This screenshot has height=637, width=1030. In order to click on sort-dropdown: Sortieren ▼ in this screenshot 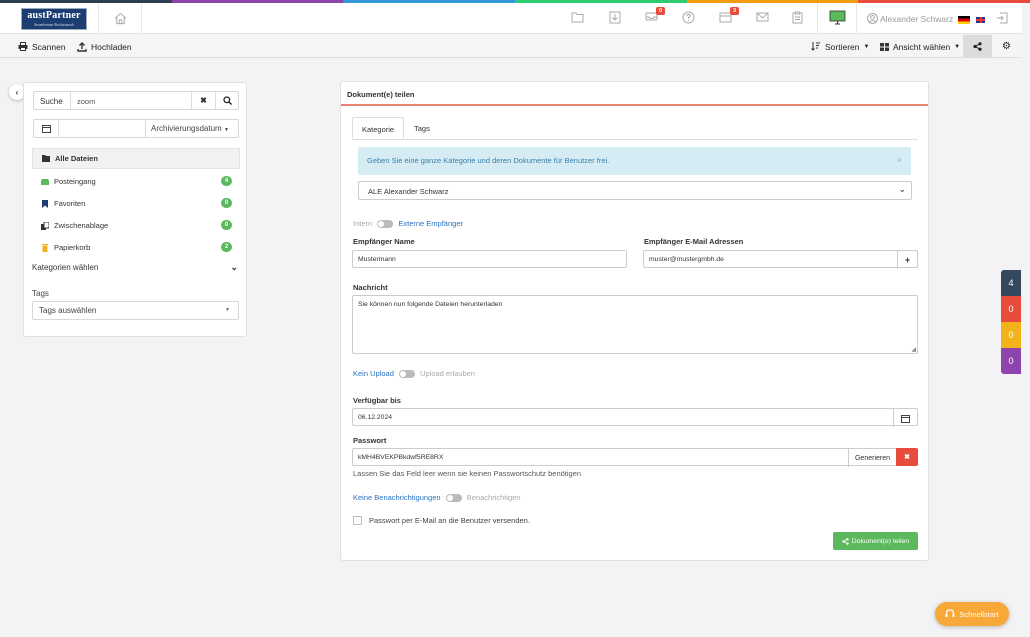, I will do `click(840, 46)`.